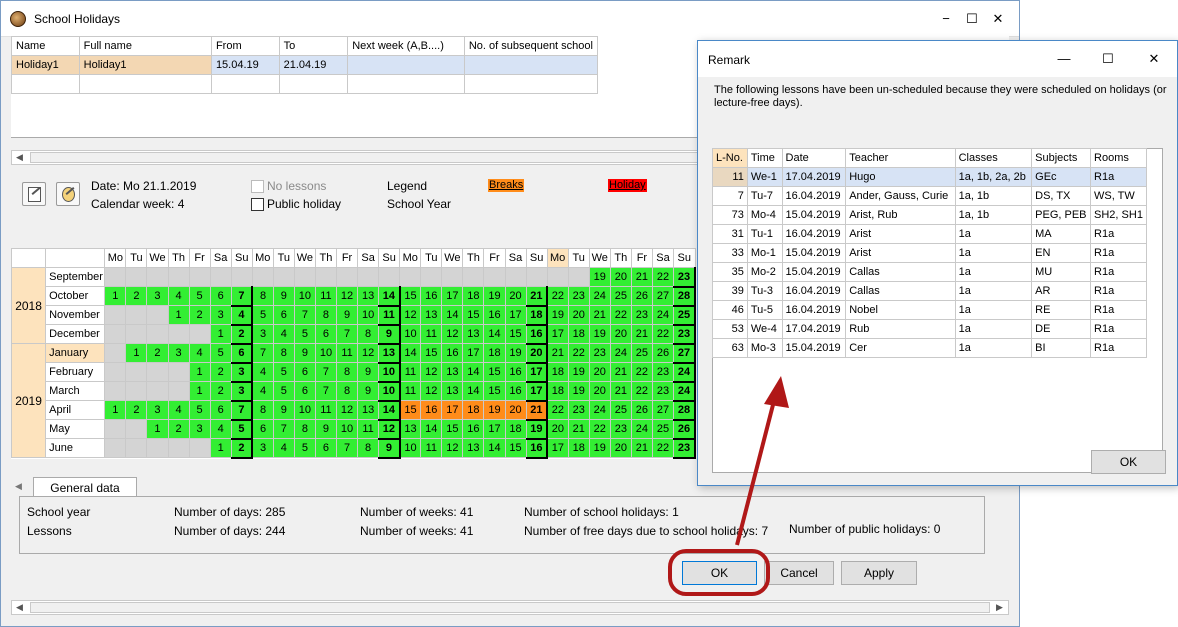  I want to click on day-cell: 25, so click(684, 315).